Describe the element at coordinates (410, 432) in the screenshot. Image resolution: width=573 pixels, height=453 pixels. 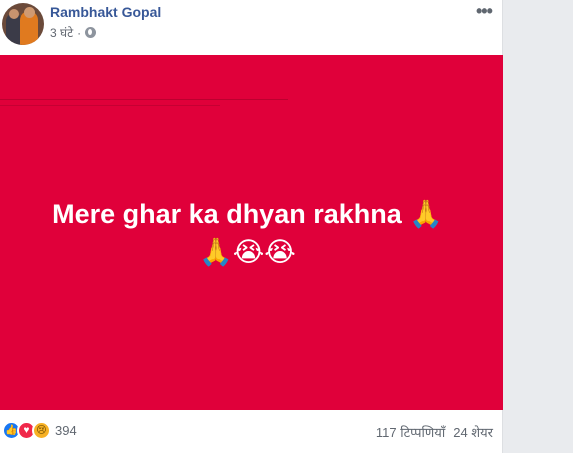
I see `comments-count: 117 टिप्पणियाँ` at that location.